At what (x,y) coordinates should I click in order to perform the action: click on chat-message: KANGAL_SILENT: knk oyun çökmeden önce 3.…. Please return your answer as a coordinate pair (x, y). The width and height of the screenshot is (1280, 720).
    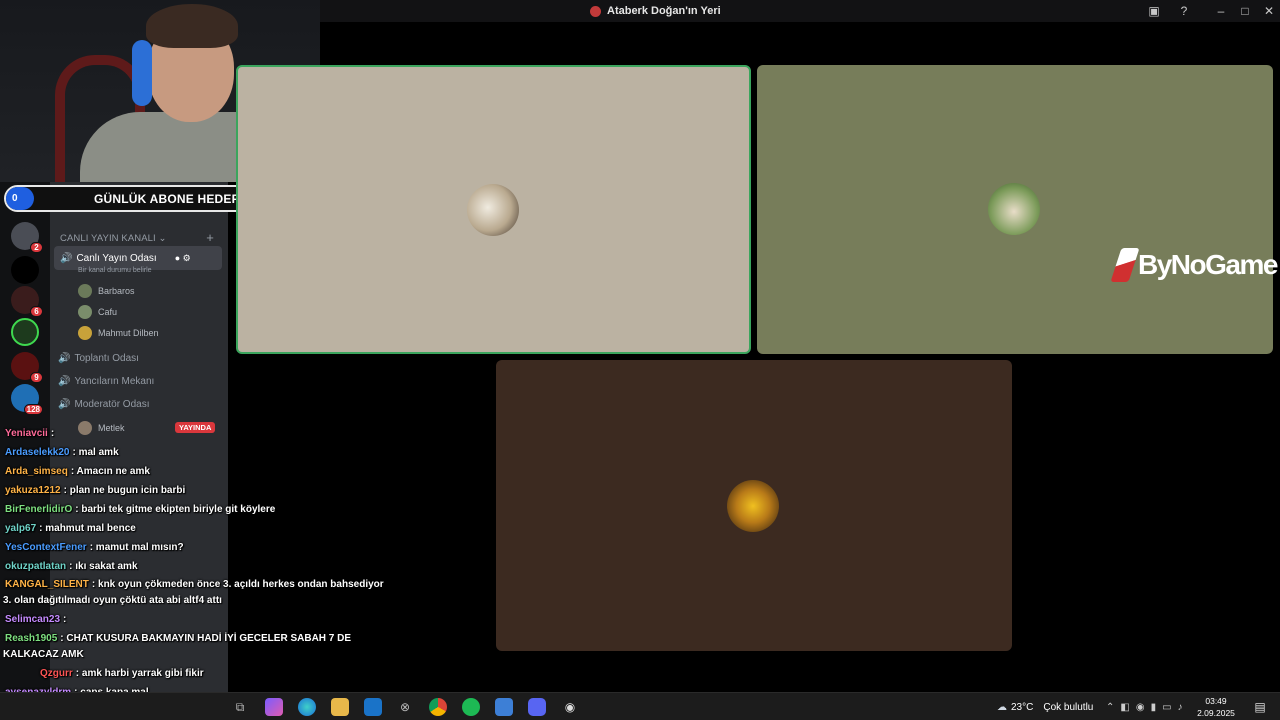
    Looking at the image, I should click on (194, 584).